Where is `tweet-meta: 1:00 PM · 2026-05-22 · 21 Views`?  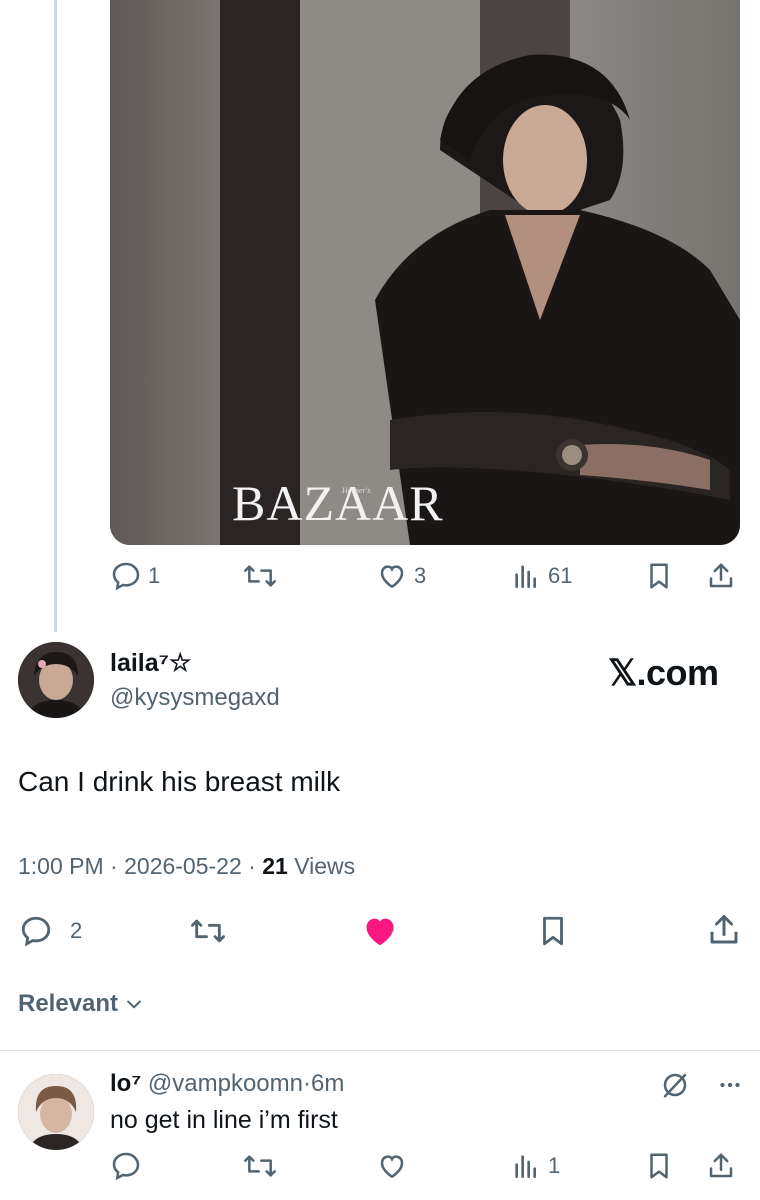
tweet-meta: 1:00 PM · 2026-05-22 · 21 Views is located at coordinates (186, 866).